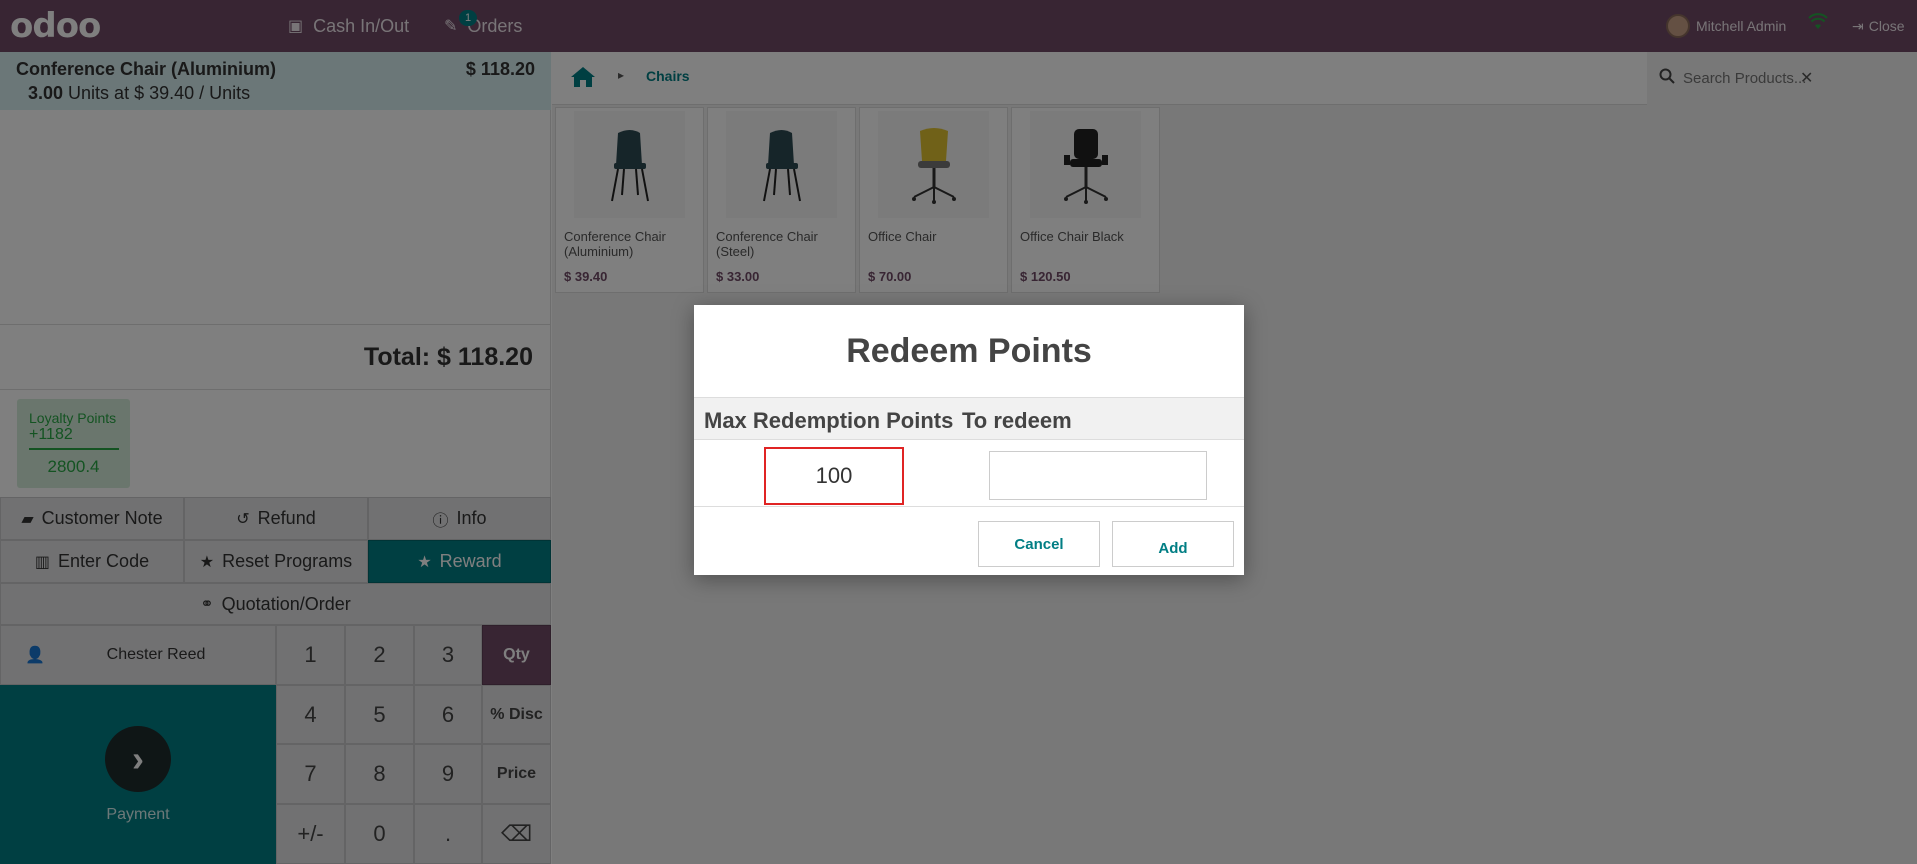  Describe the element at coordinates (969, 351) in the screenshot. I see `dialog-title: Redeem Points` at that location.